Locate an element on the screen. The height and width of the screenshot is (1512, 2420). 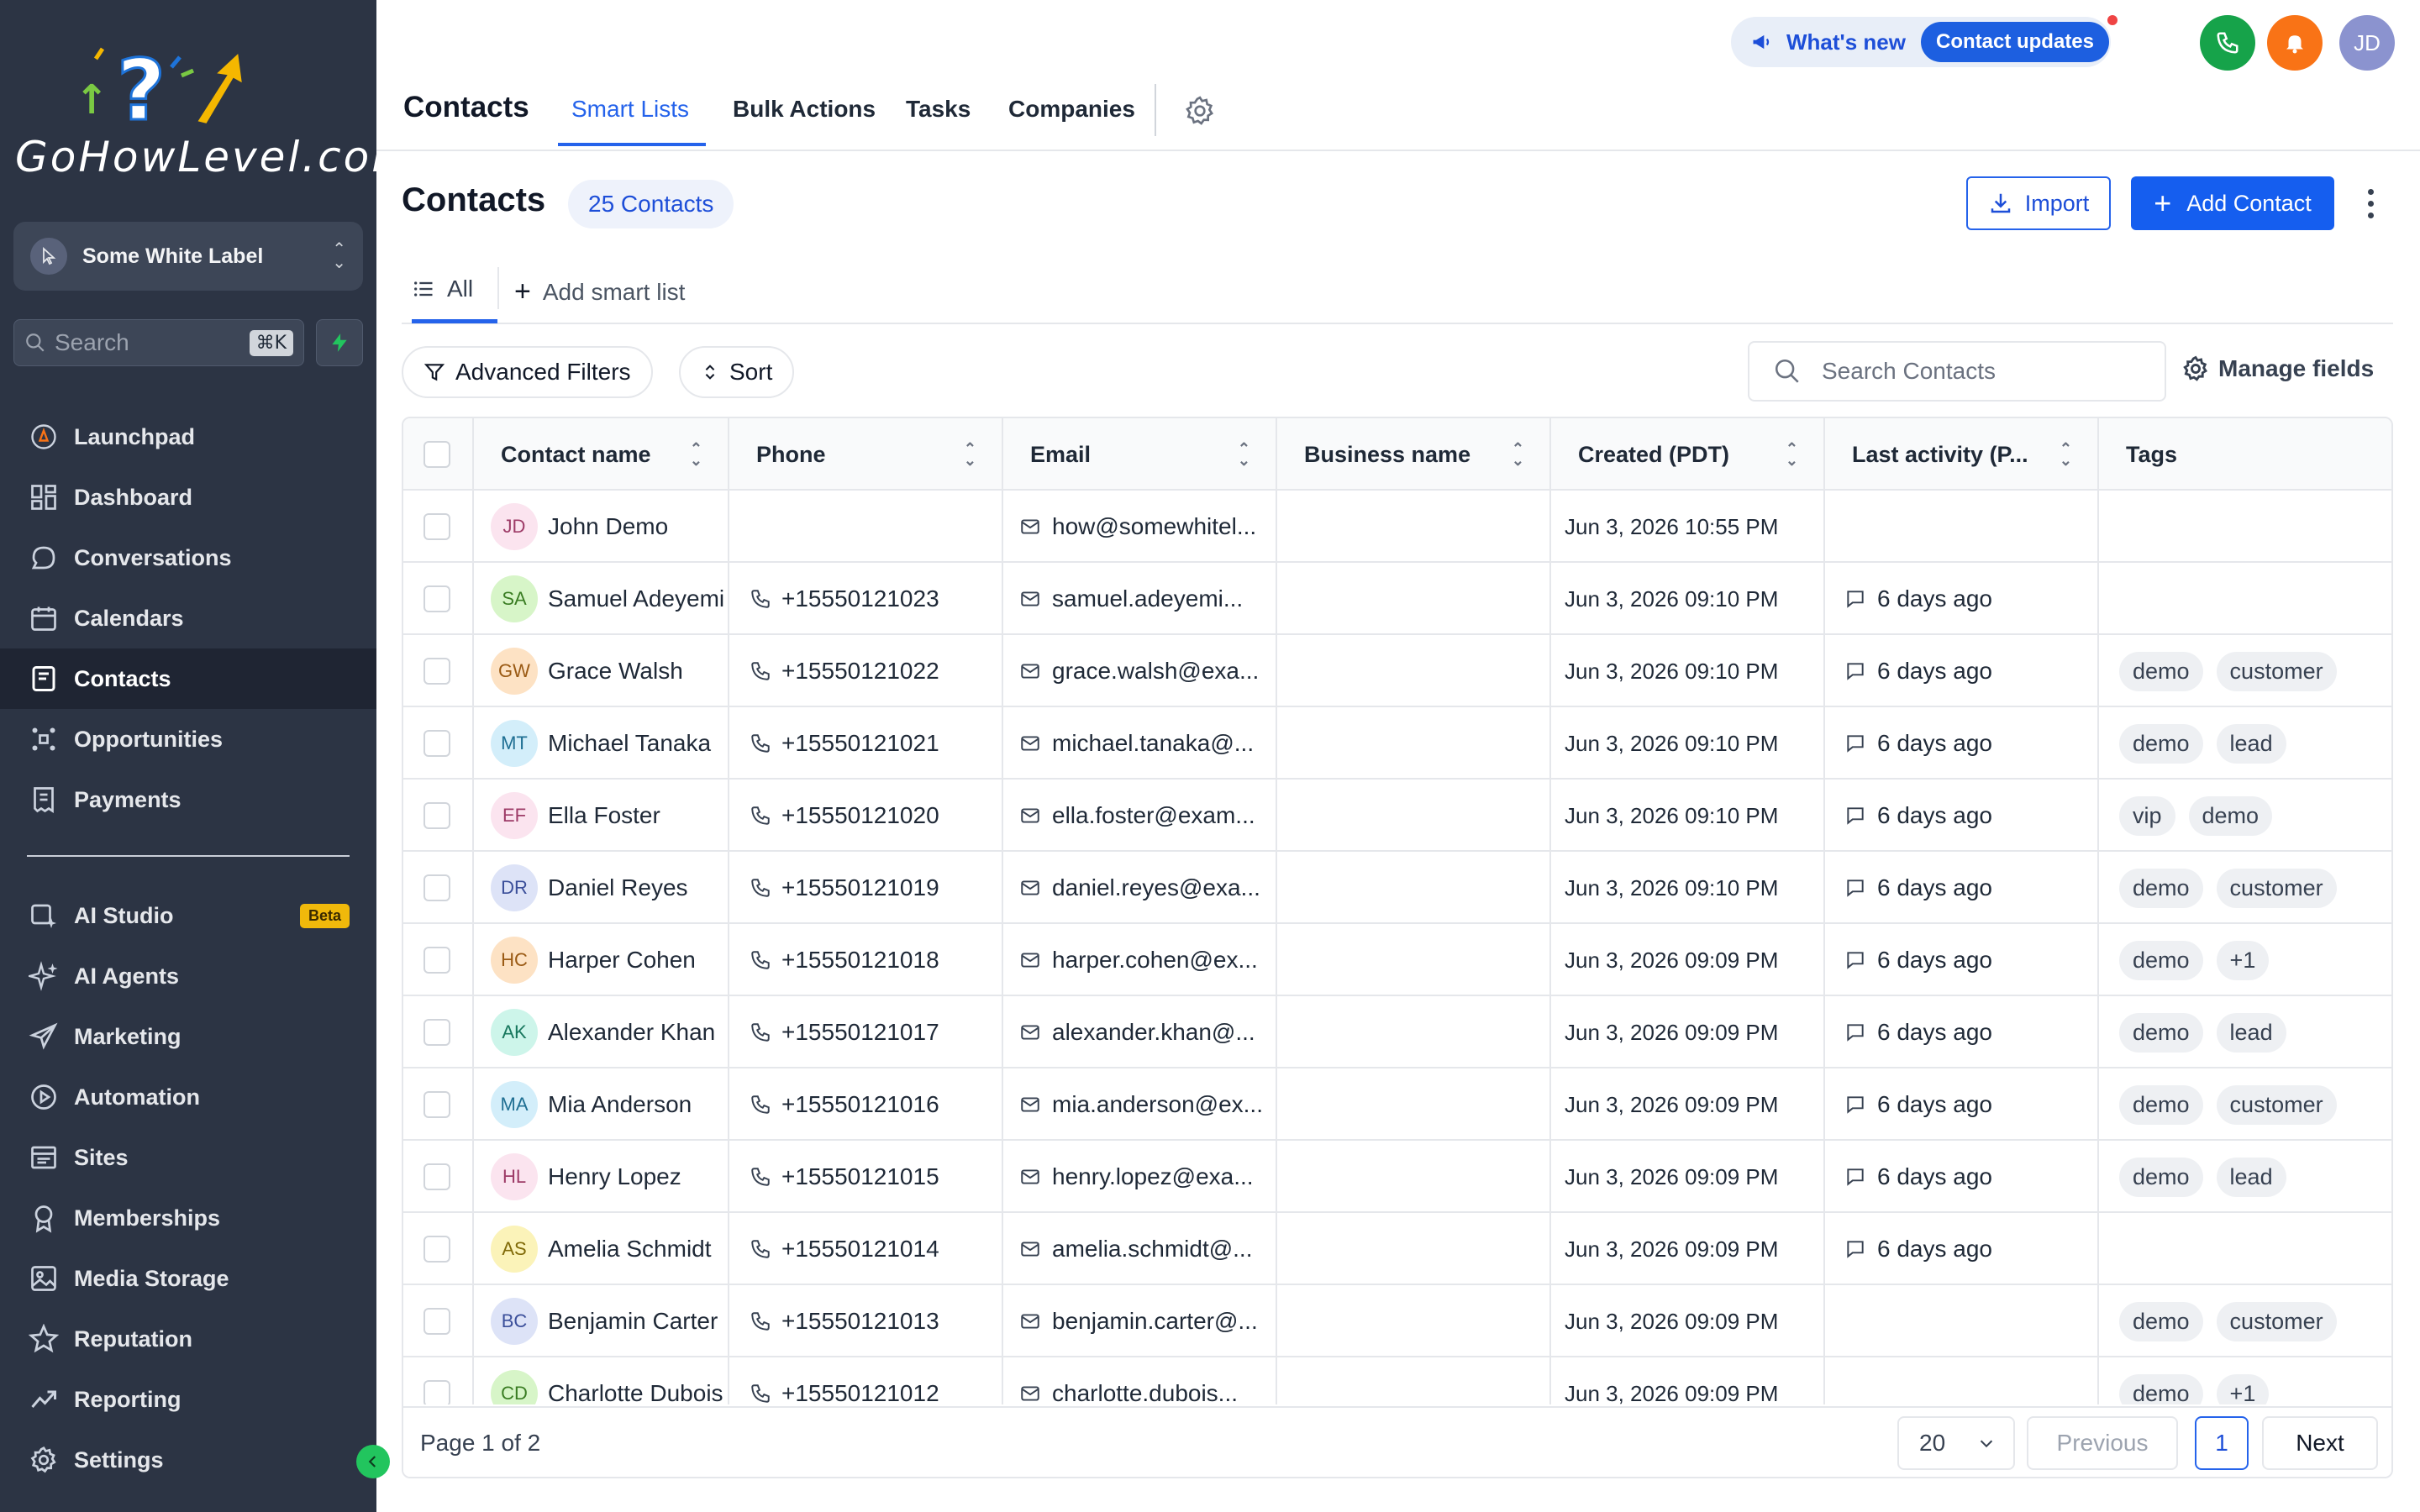
page-number-button: 1 is located at coordinates (2222, 1443).